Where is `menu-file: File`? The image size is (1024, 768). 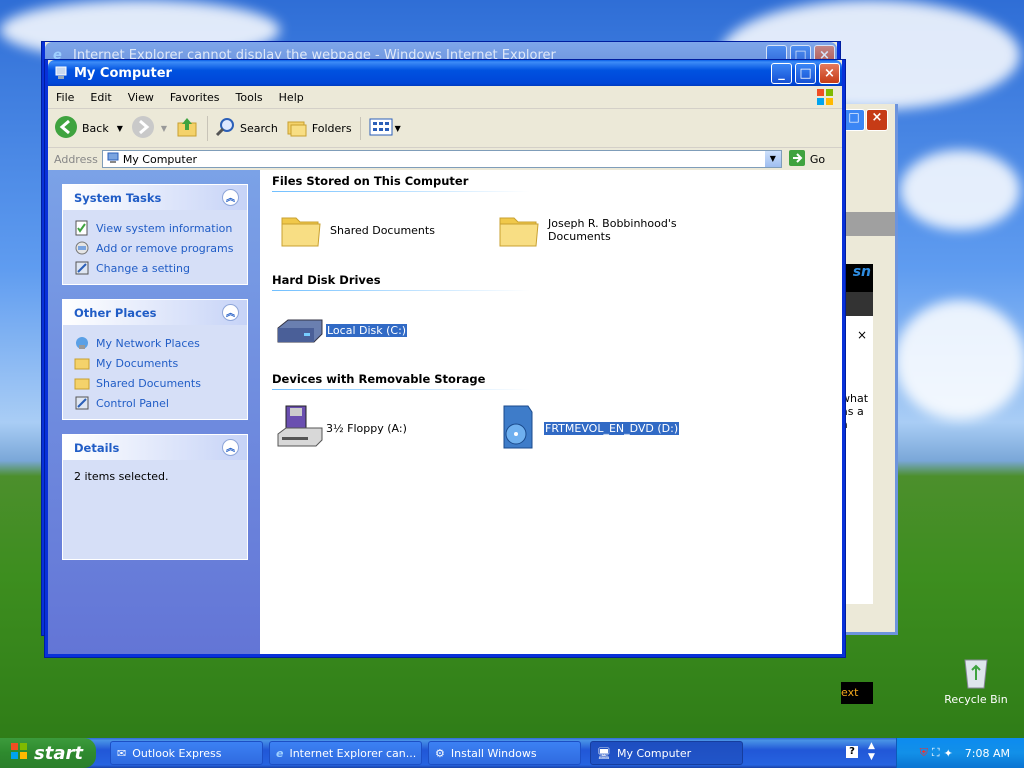 menu-file: File is located at coordinates (65, 97).